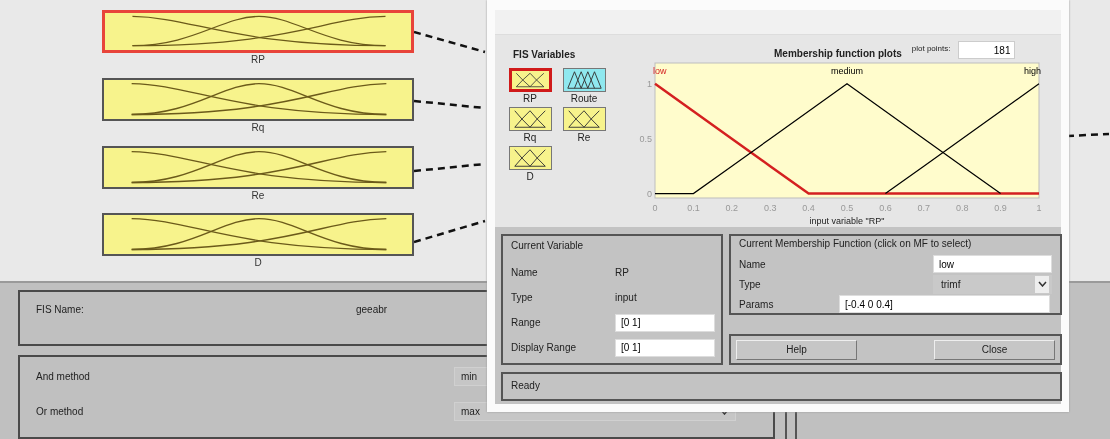  What do you see at coordinates (757, 304) in the screenshot?
I see `field-label: Params` at bounding box center [757, 304].